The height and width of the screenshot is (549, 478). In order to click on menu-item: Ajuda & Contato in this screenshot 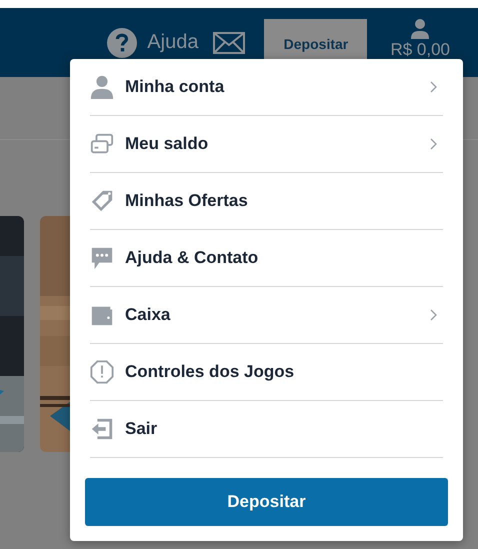, I will do `click(266, 258)`.